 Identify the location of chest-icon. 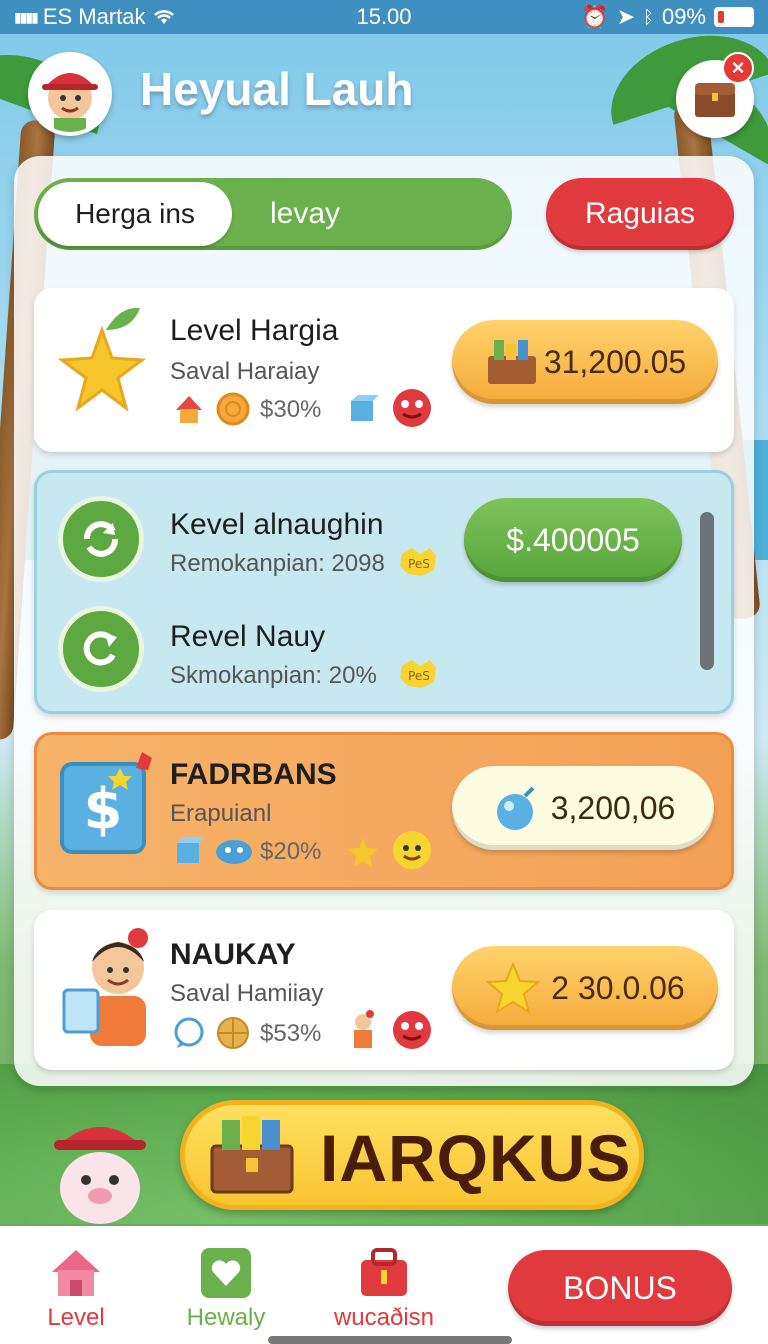
(715, 100).